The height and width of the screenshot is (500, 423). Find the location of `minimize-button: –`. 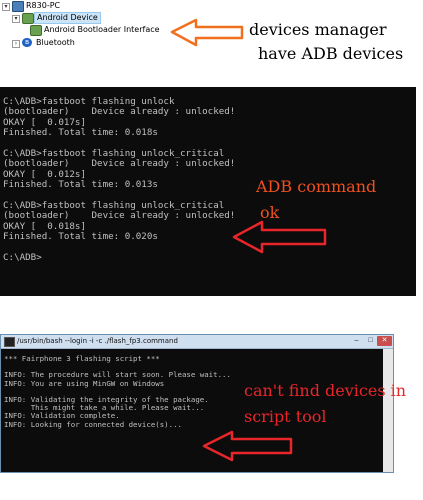

minimize-button: – is located at coordinates (356, 341).